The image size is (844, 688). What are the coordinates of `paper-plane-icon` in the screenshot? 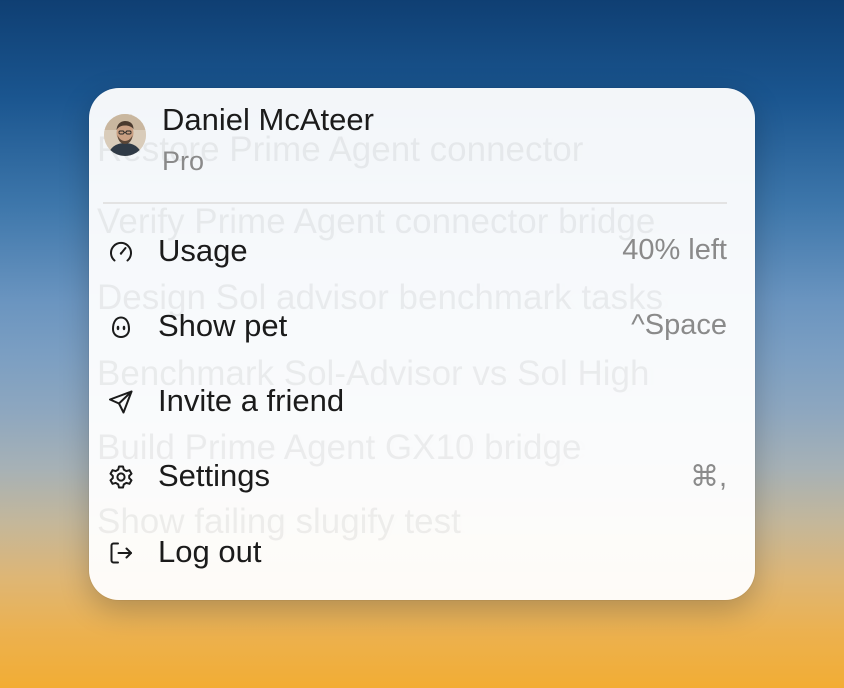 It's located at (121, 402).